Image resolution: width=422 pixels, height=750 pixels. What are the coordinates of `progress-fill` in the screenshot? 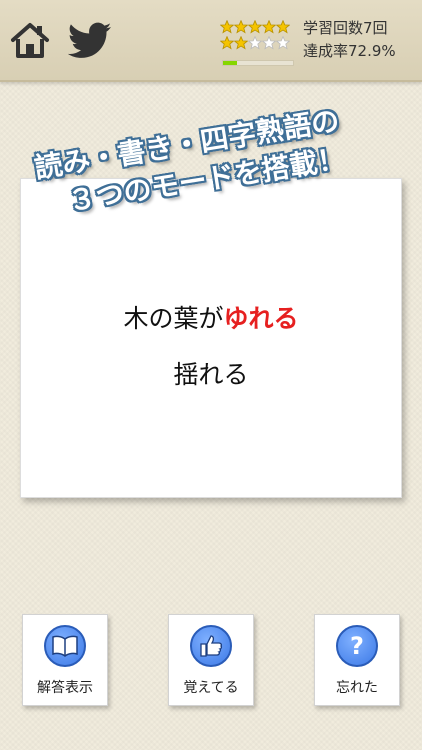 It's located at (230, 63).